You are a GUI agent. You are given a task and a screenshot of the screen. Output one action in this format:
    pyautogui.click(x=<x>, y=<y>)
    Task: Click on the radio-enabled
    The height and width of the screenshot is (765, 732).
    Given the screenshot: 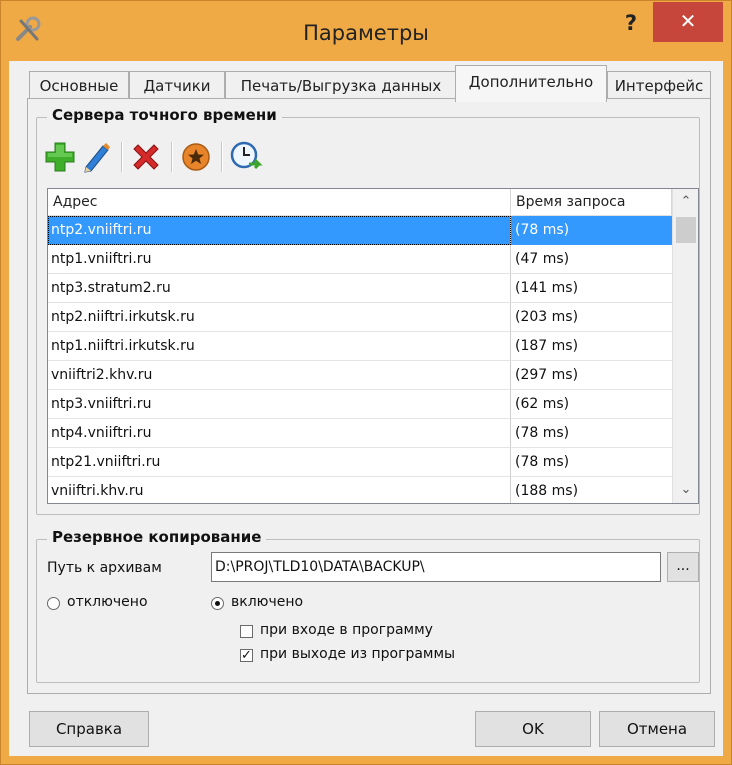 What is the action you would take?
    pyautogui.click(x=217, y=603)
    